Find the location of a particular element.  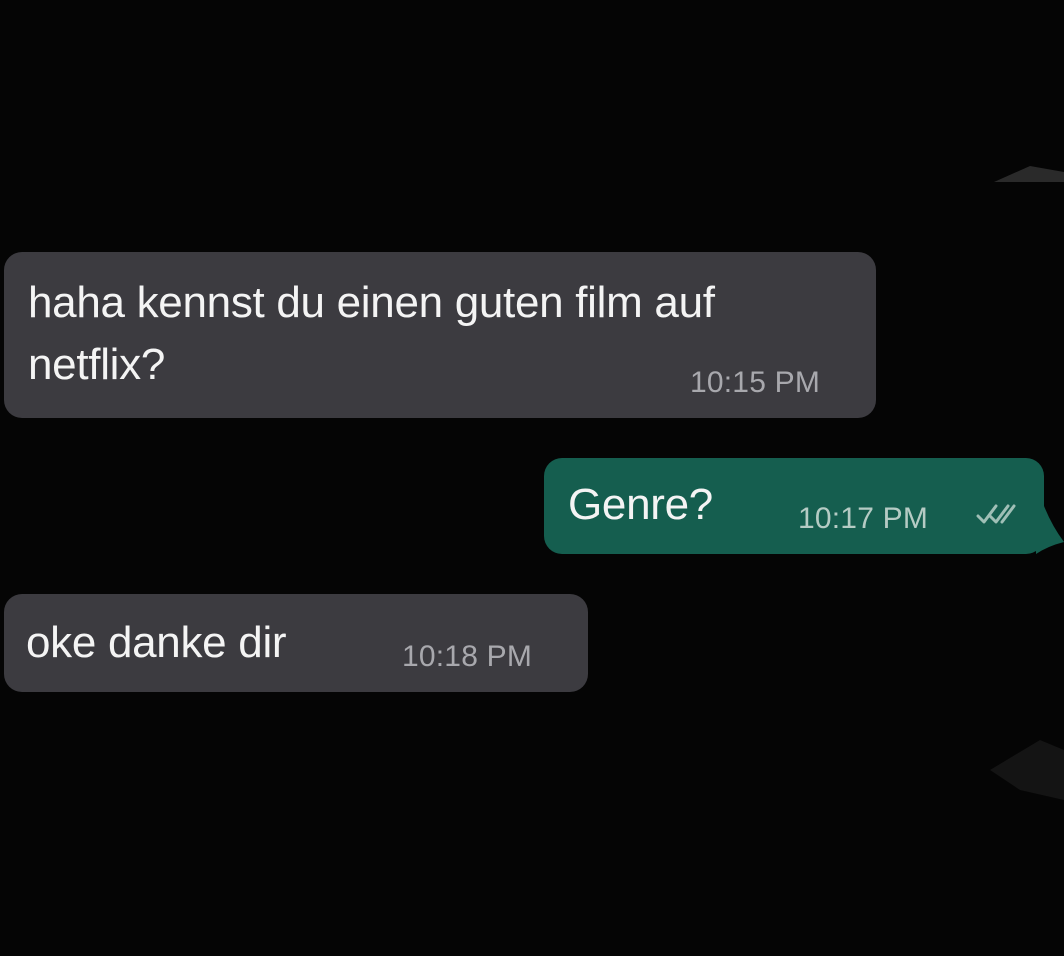

edge-artifact-top-right is located at coordinates (1029, 174).